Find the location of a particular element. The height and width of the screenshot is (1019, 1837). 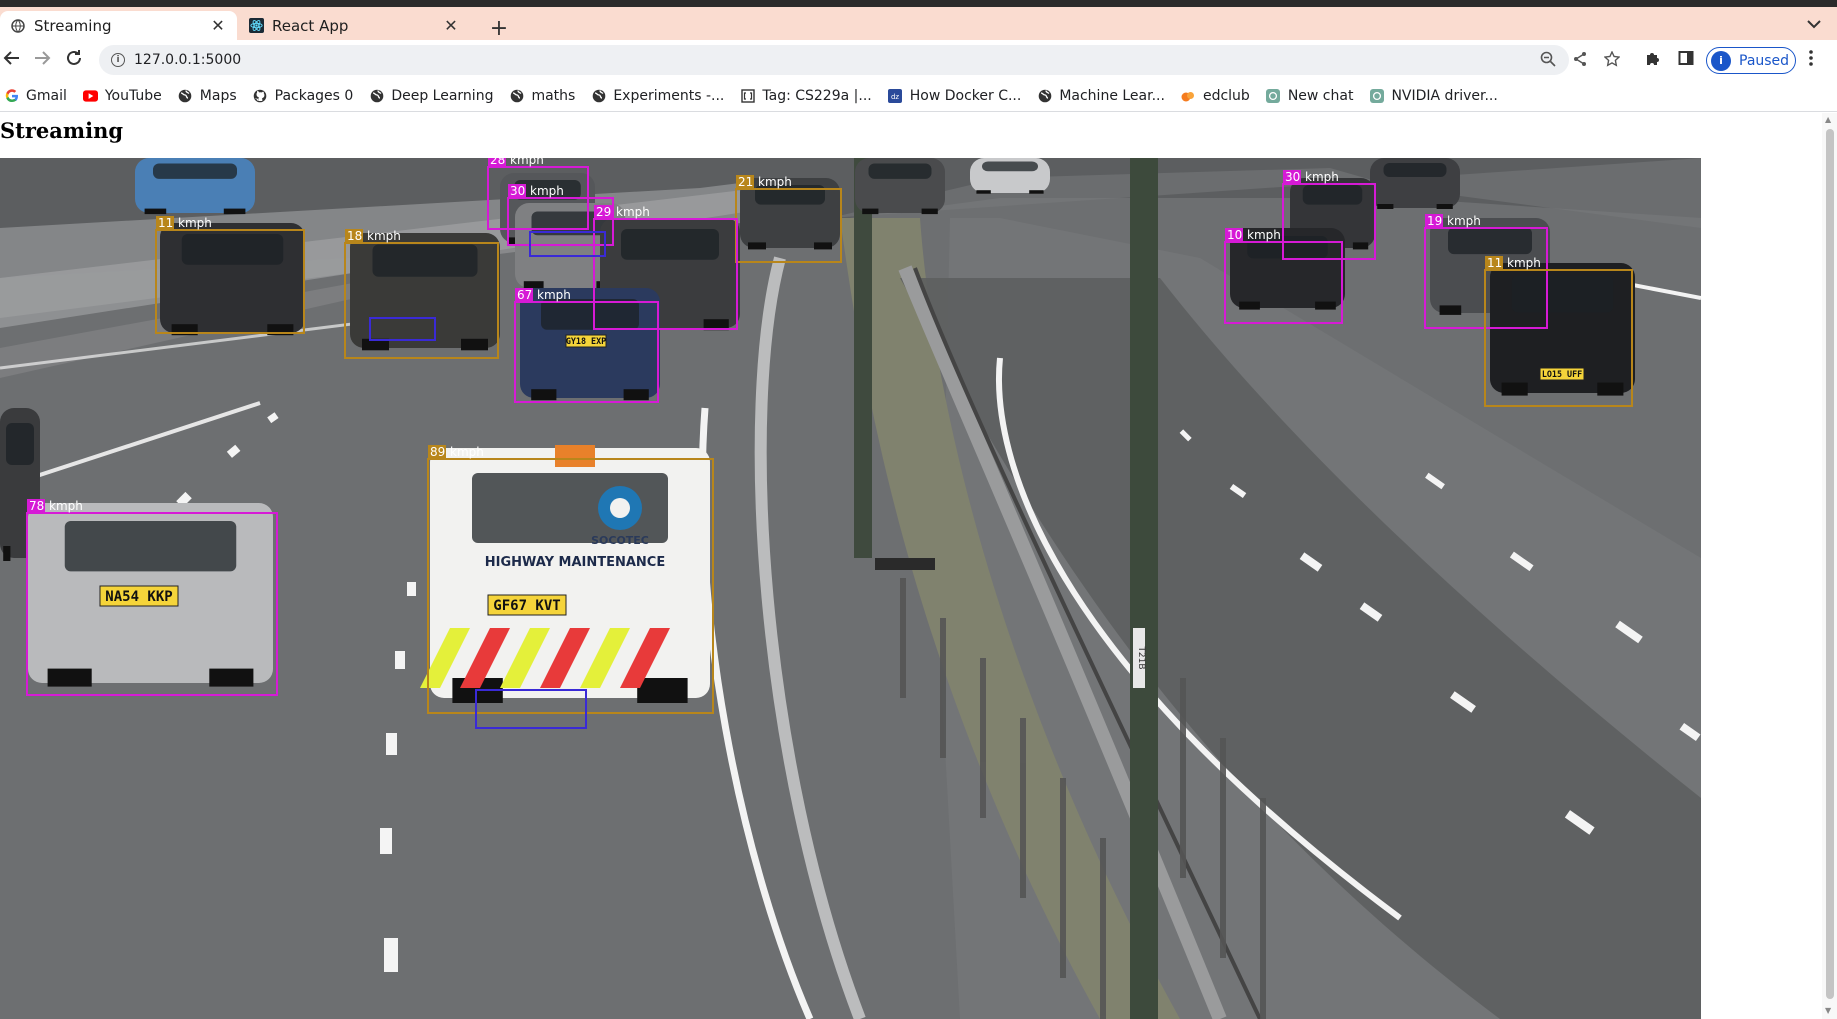

profile-status: Paused is located at coordinates (1764, 60).